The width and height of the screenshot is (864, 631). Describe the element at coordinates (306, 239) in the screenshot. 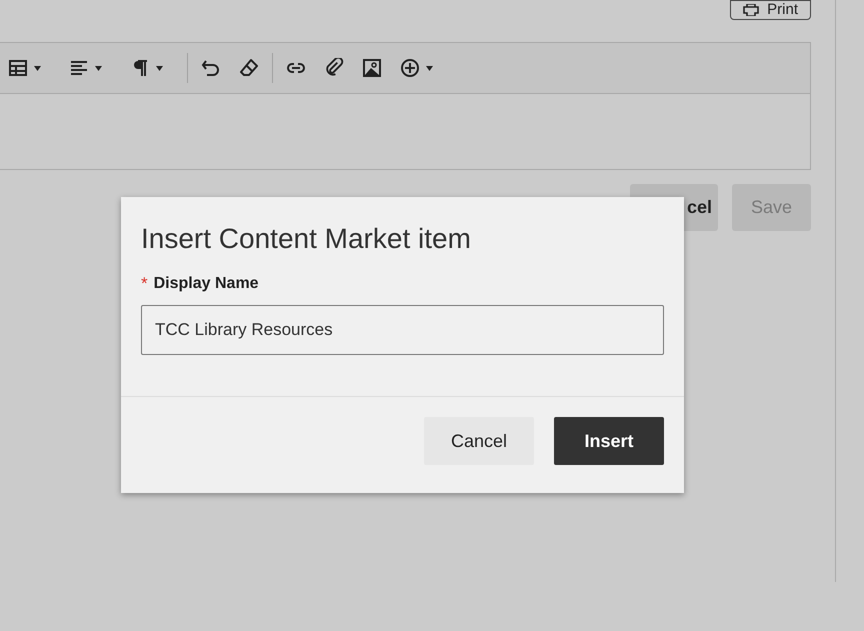

I see `dialog-title: Insert Content Market item` at that location.